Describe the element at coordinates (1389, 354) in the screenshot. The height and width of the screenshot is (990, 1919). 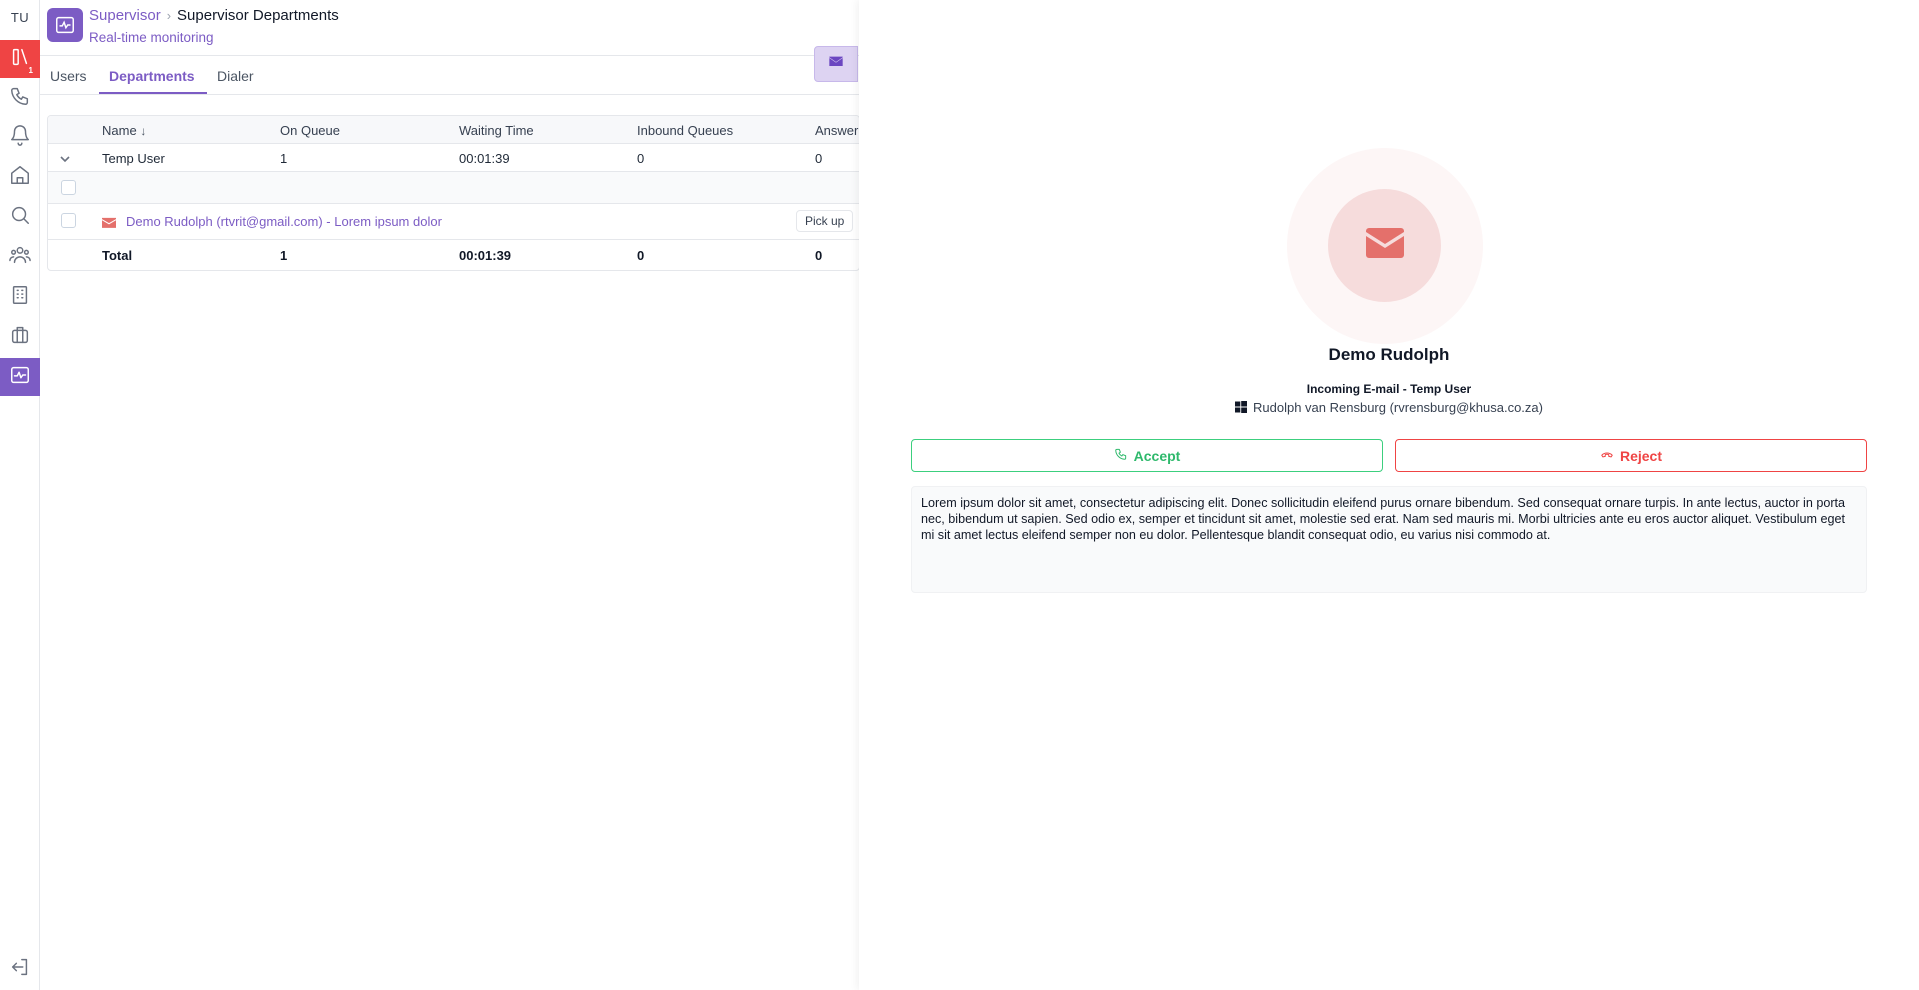
I see `caller-name: Demo Rudolph` at that location.